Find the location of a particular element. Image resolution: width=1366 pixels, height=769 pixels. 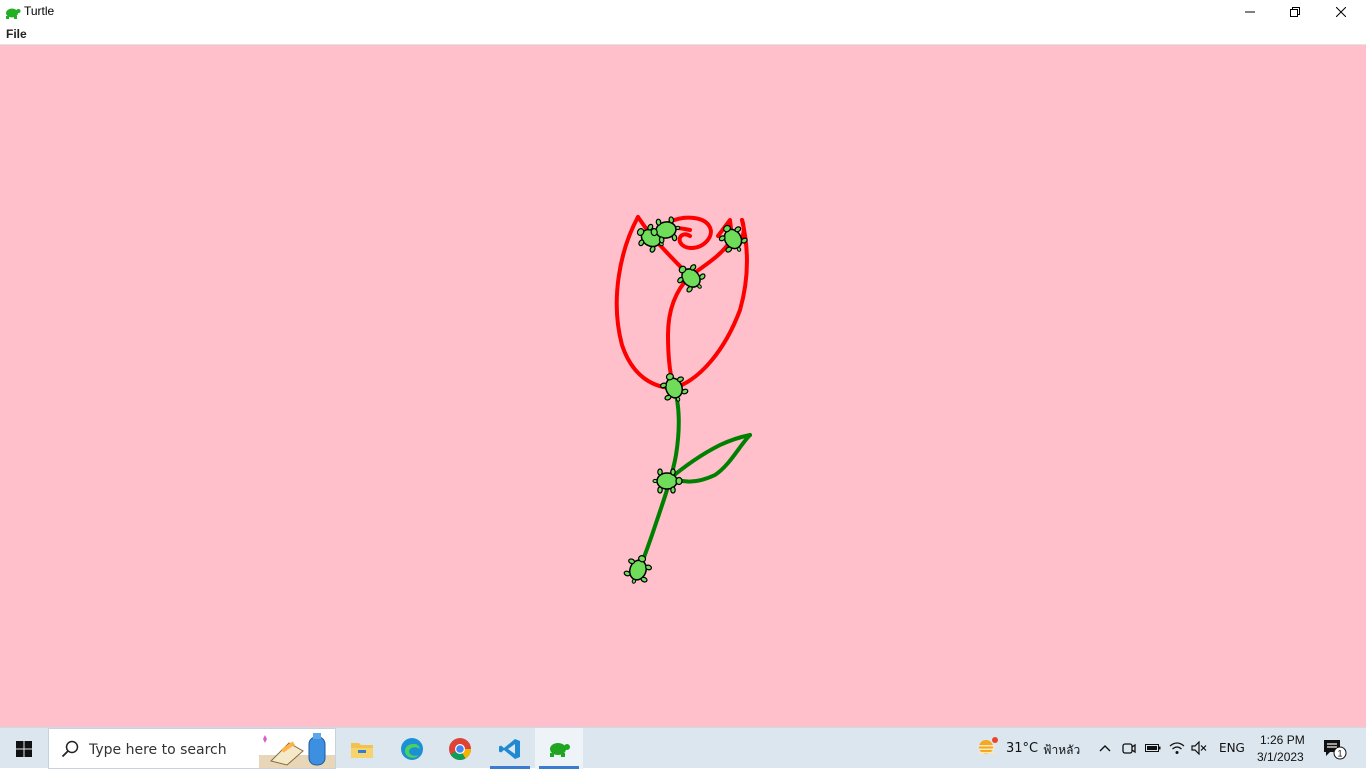

restore-button is located at coordinates (1295, 12).